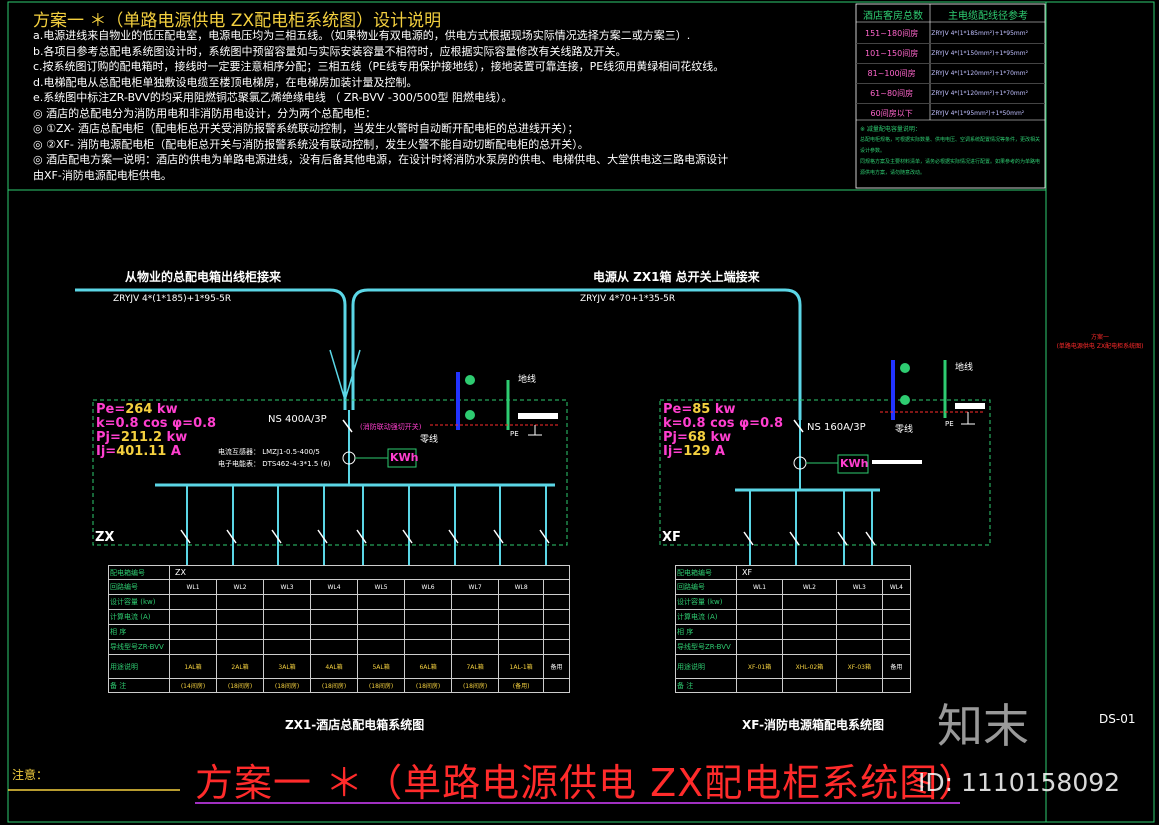 The height and width of the screenshot is (825, 1159). Describe the element at coordinates (904, 430) in the screenshot. I see `xf-zero-label: 零线` at that location.